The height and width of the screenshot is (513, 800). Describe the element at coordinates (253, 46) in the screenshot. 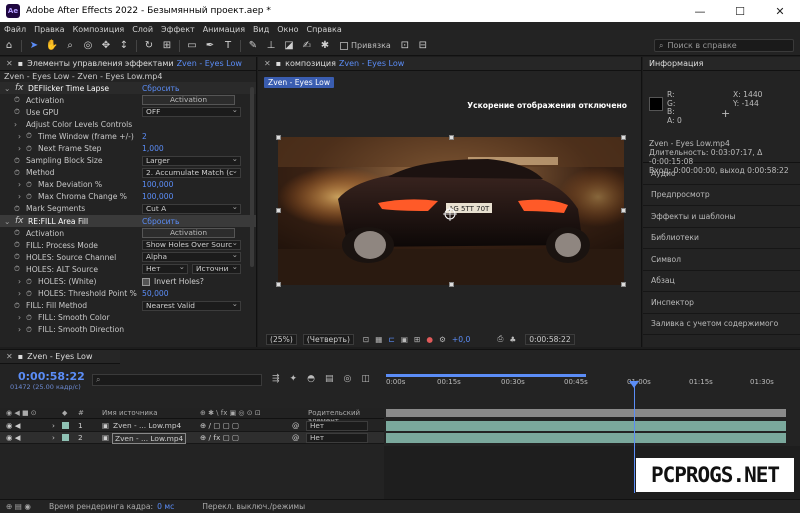

I see `brush-tool-icon: ✎` at that location.